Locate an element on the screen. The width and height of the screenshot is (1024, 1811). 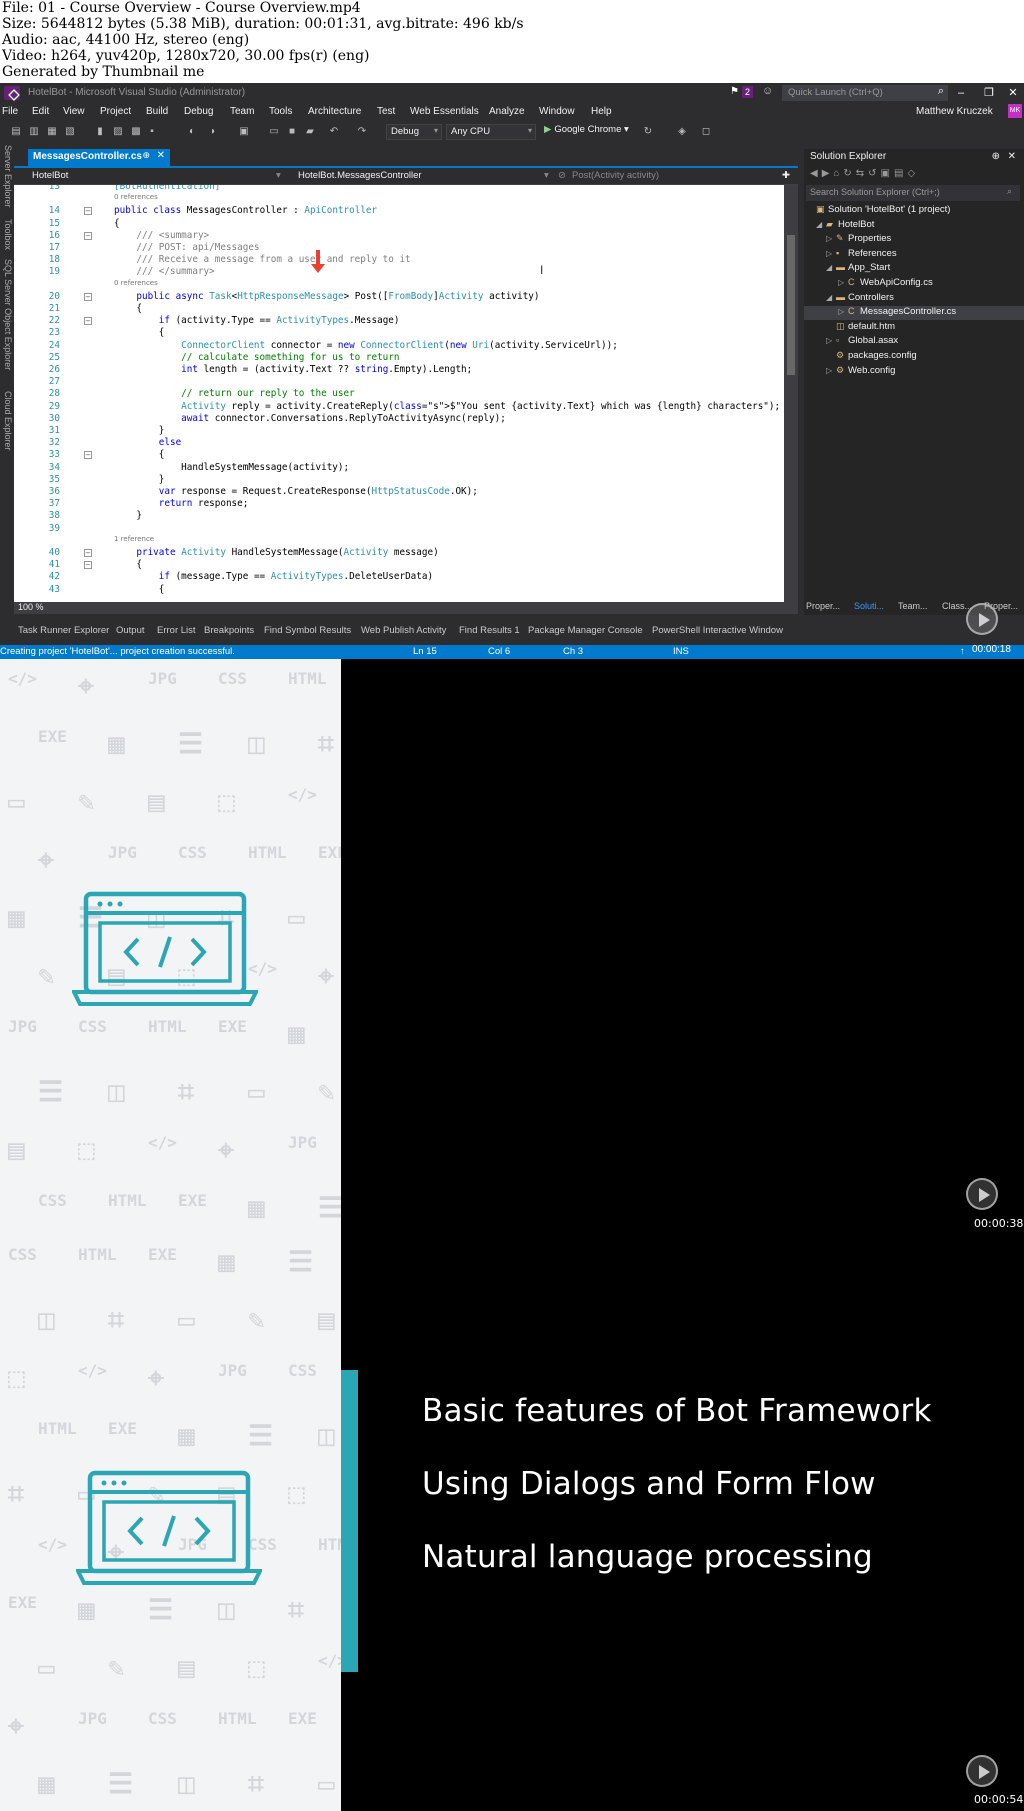
menu-view: View is located at coordinates (74, 111).